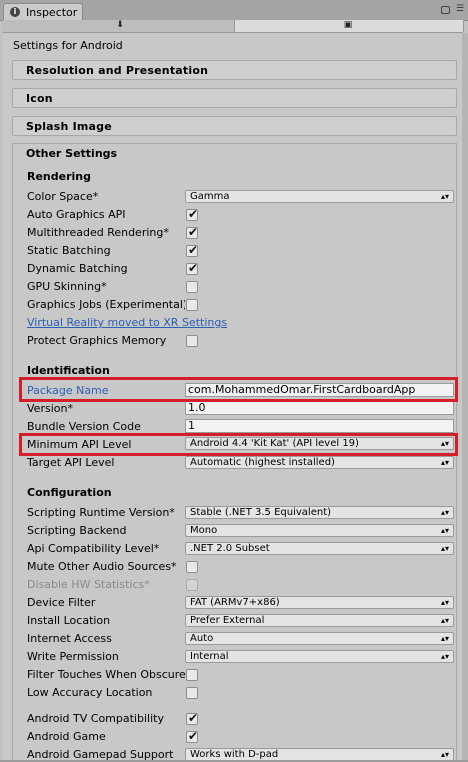  What do you see at coordinates (52, 12) in the screenshot?
I see `inspector-tab-label: Inspector` at bounding box center [52, 12].